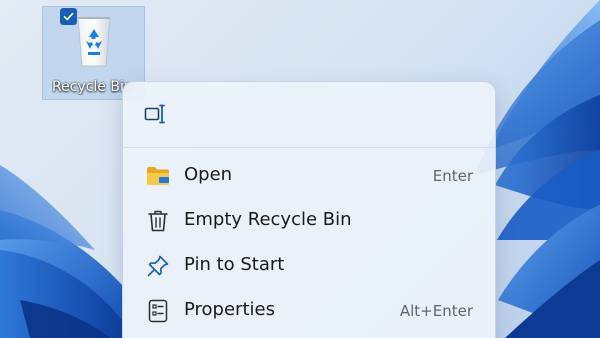 This screenshot has height=338, width=600. I want to click on menu-item-label: Pin to Start, so click(234, 264).